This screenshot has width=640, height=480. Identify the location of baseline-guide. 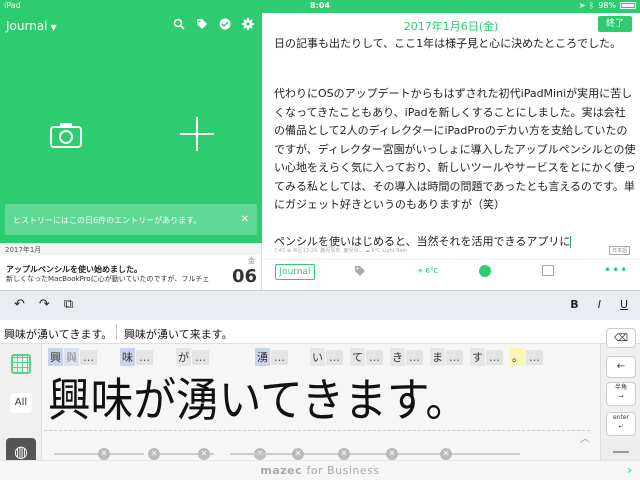
(317, 430).